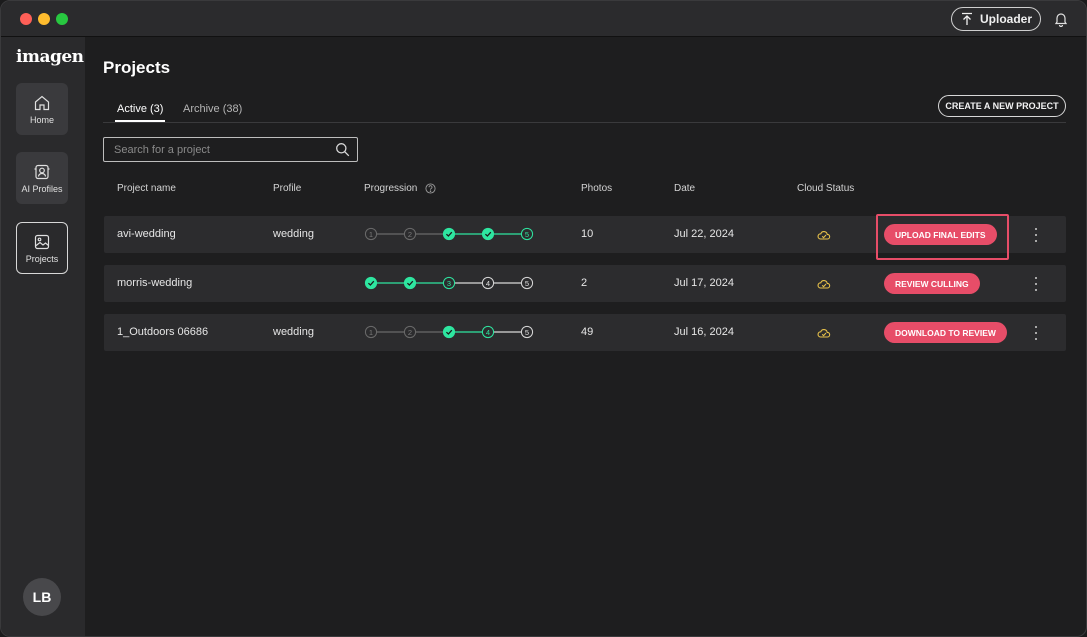 This screenshot has width=1087, height=637. Describe the element at coordinates (587, 332) in the screenshot. I see `photo-count: 49` at that location.